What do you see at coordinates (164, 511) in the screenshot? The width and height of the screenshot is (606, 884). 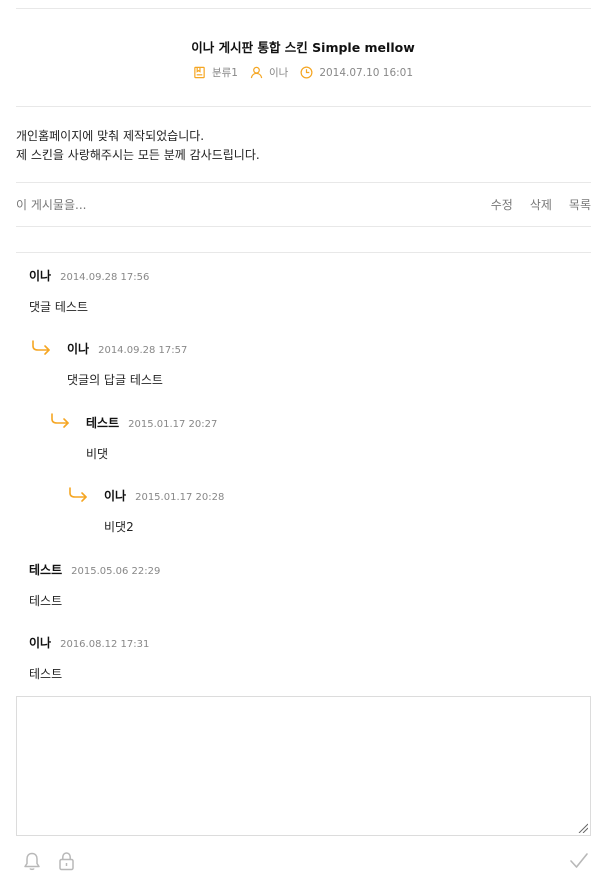 I see `comment-item: 이나 2015.01.17 20:28 비댓2` at bounding box center [164, 511].